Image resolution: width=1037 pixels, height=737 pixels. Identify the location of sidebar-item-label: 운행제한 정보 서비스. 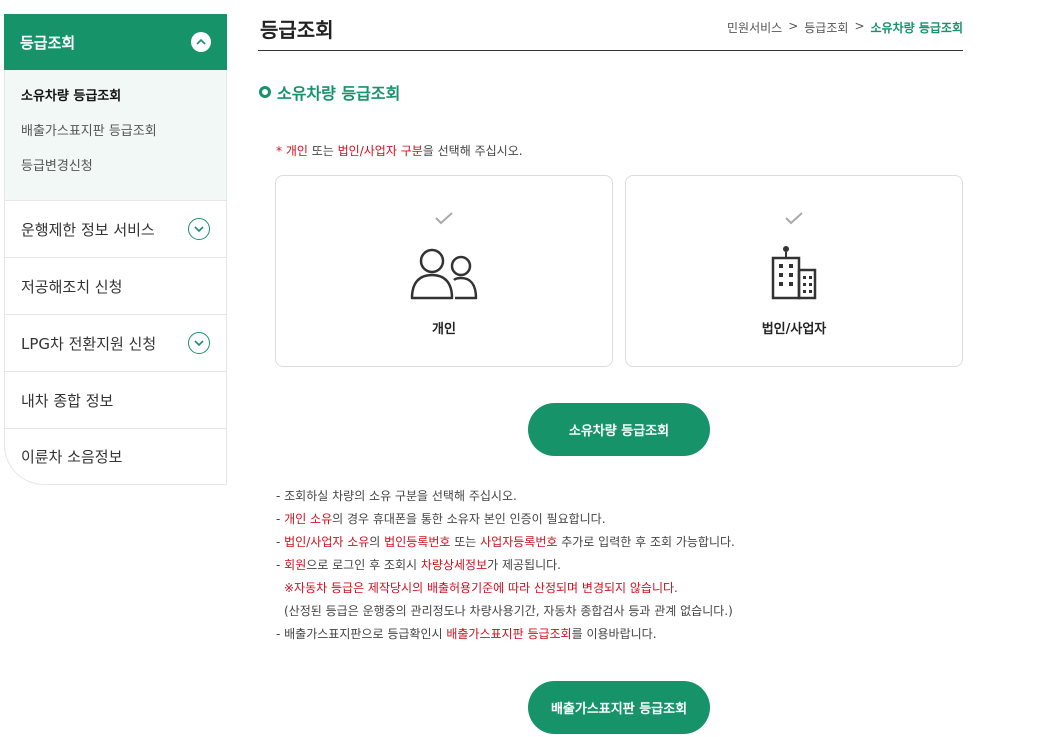
(88, 229).